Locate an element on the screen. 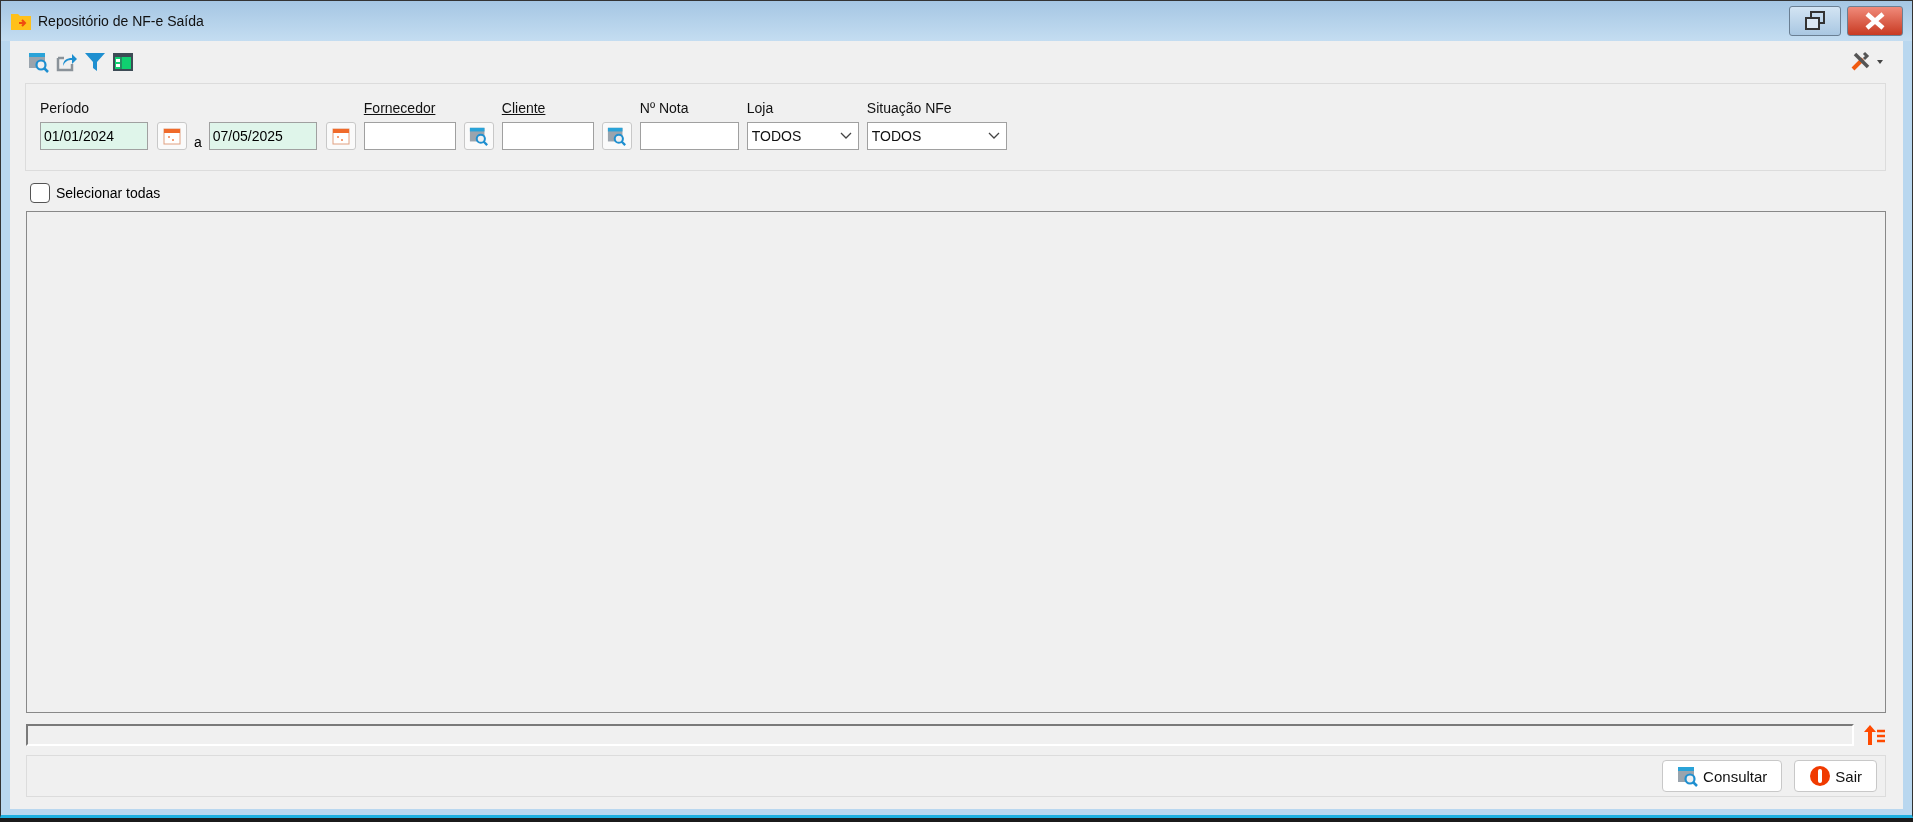 This screenshot has height=822, width=1913. restore-button is located at coordinates (1815, 21).